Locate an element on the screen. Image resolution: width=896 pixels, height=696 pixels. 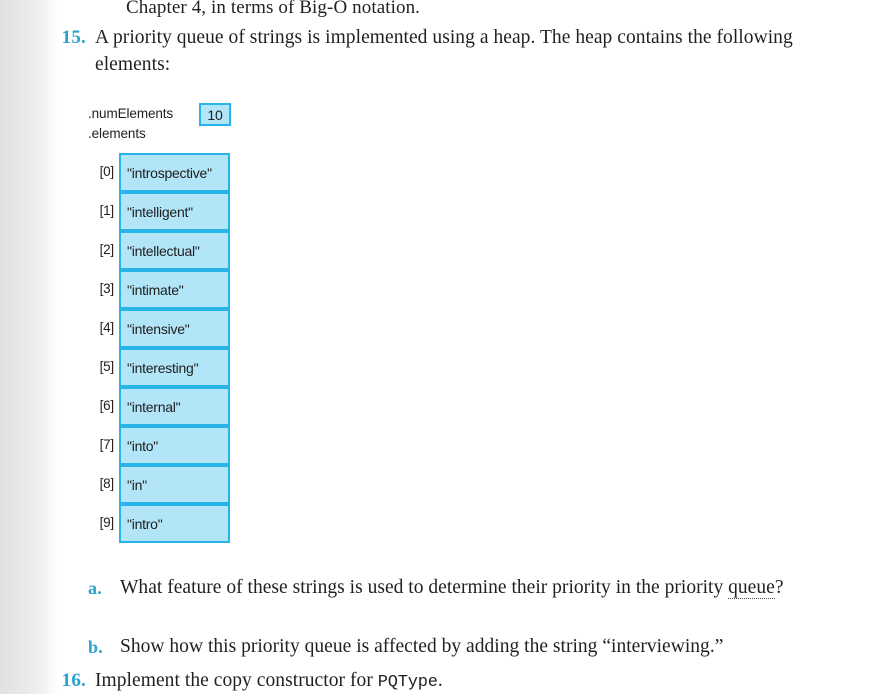
array-cell-value: "intro" is located at coordinates (174, 523).